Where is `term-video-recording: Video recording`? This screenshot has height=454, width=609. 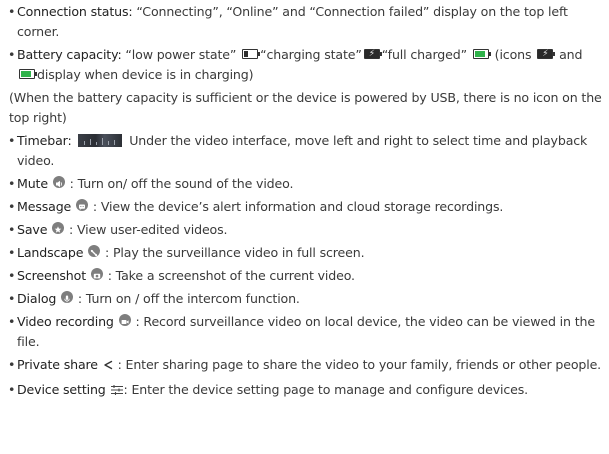 term-video-recording: Video recording is located at coordinates (65, 321).